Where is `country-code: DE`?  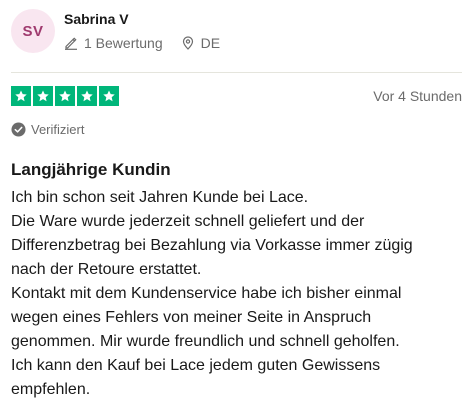 country-code: DE is located at coordinates (210, 43).